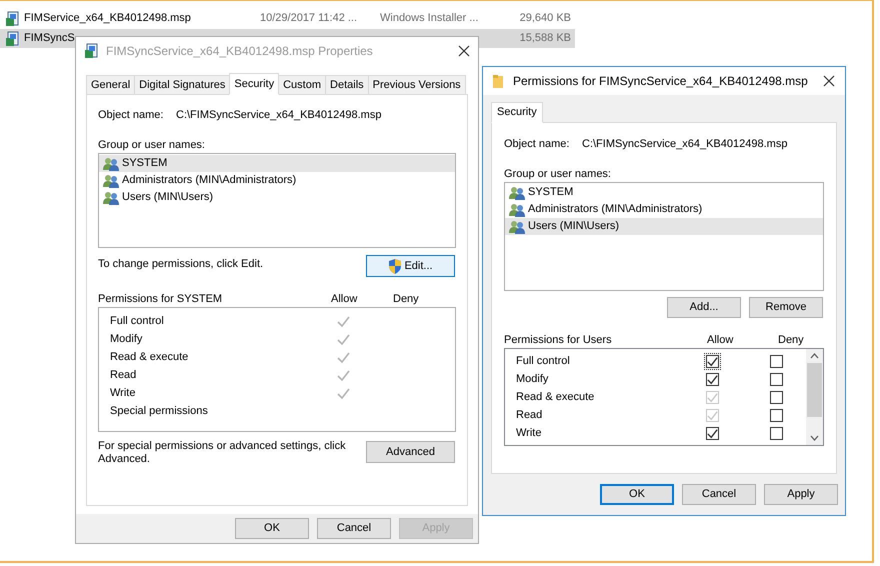 This screenshot has width=880, height=566. I want to click on window-title: Permissions for FIMSyncService_x64_KB4012498.msp, so click(660, 81).